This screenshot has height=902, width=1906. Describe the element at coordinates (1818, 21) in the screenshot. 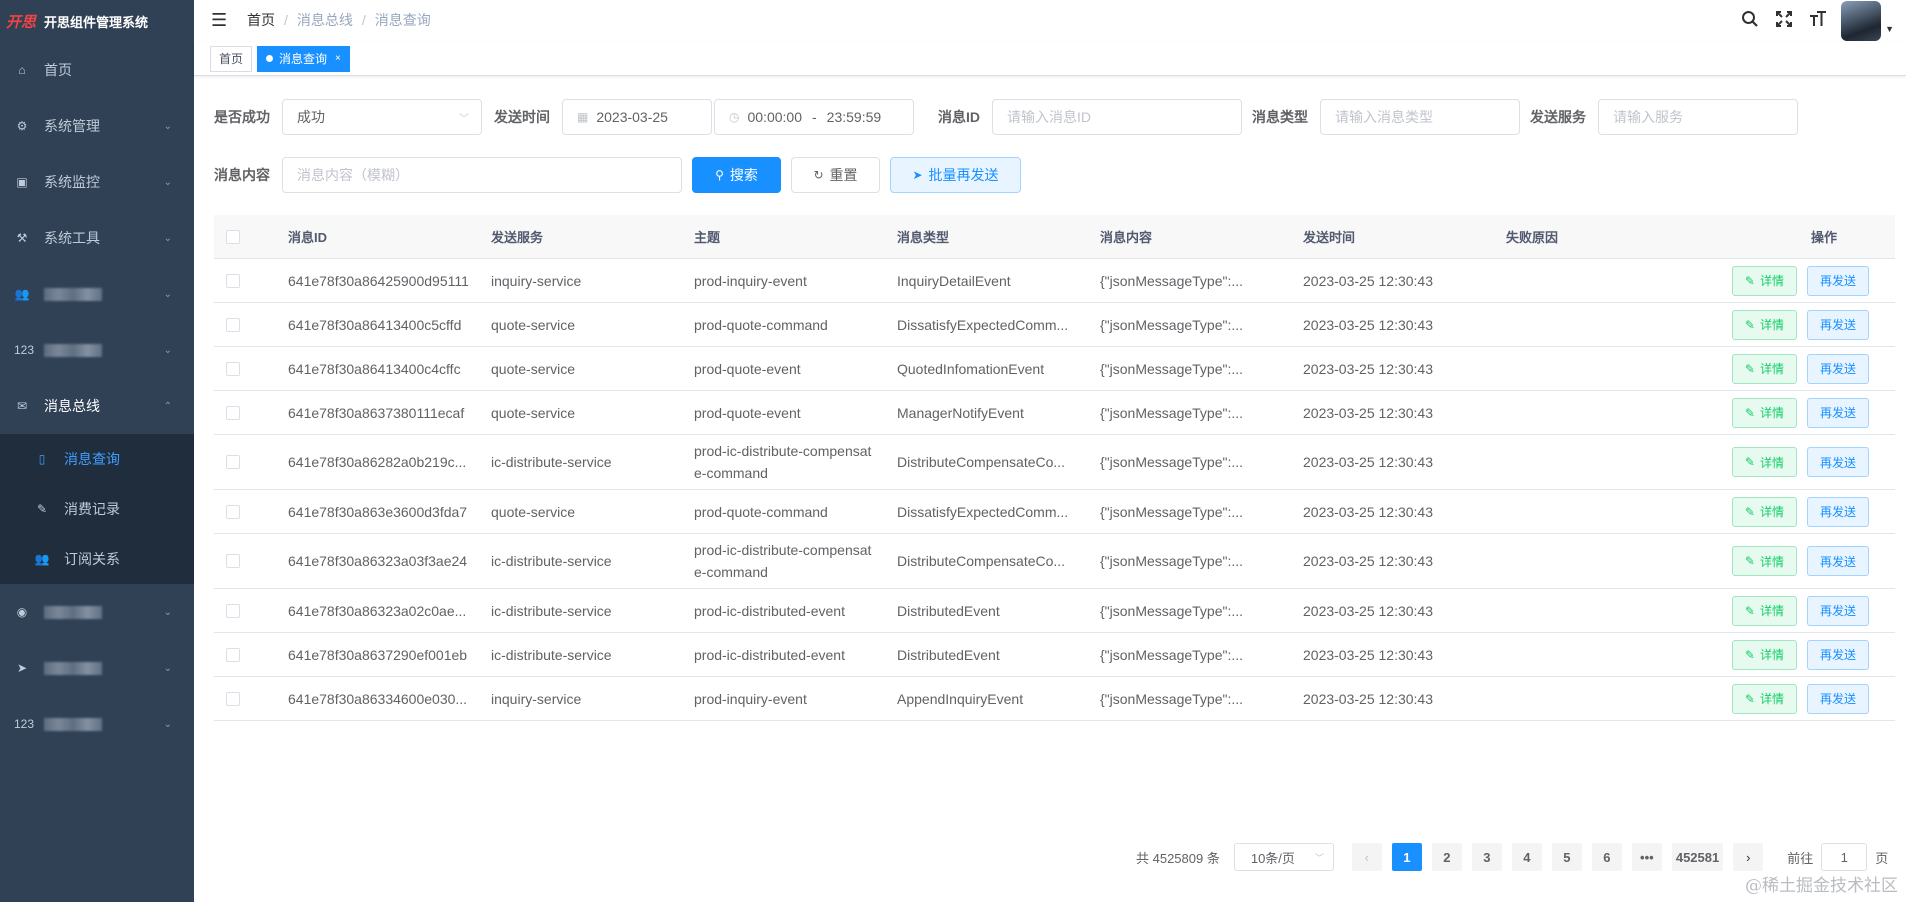

I see `font-size-icon` at that location.